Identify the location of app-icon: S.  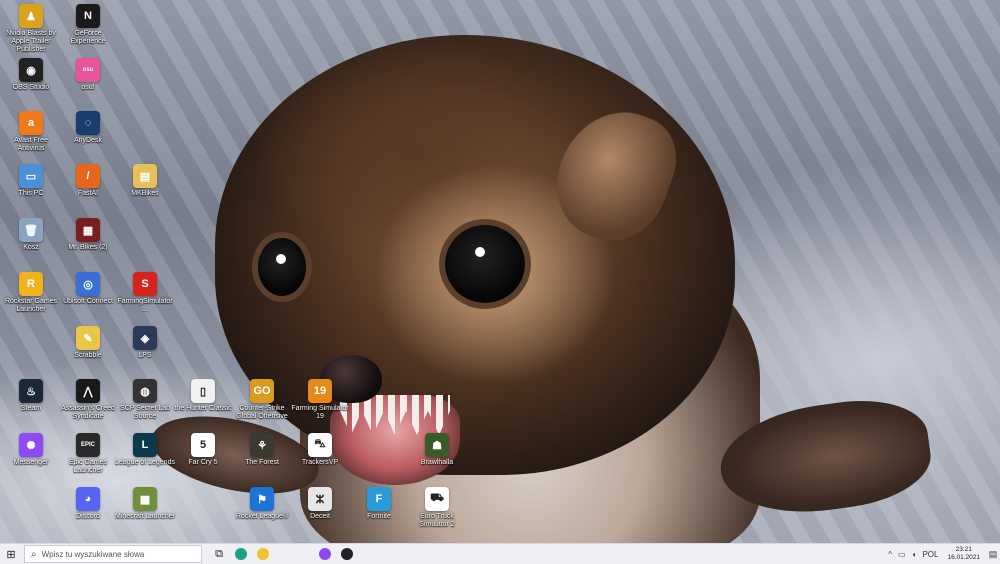
(145, 284).